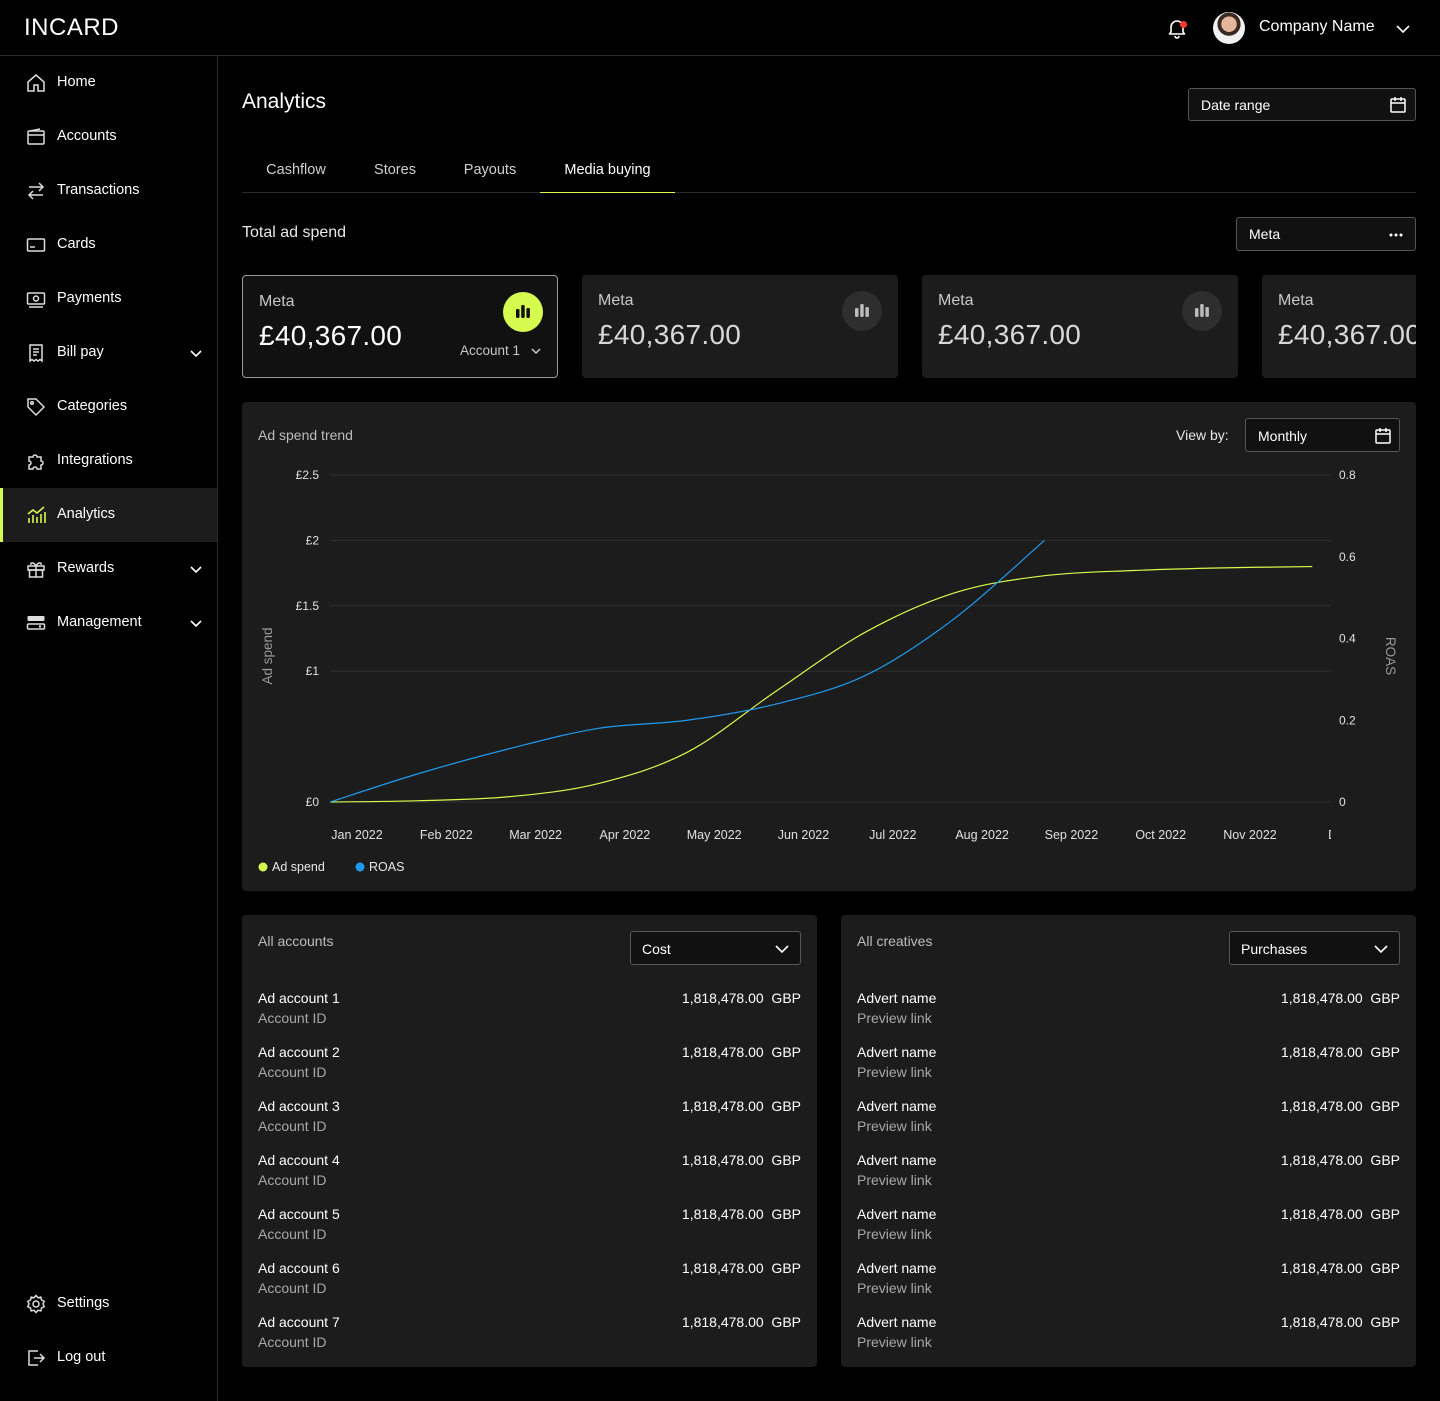 The height and width of the screenshot is (1401, 1440). What do you see at coordinates (1317, 27) in the screenshot?
I see `company-name: Company Name` at bounding box center [1317, 27].